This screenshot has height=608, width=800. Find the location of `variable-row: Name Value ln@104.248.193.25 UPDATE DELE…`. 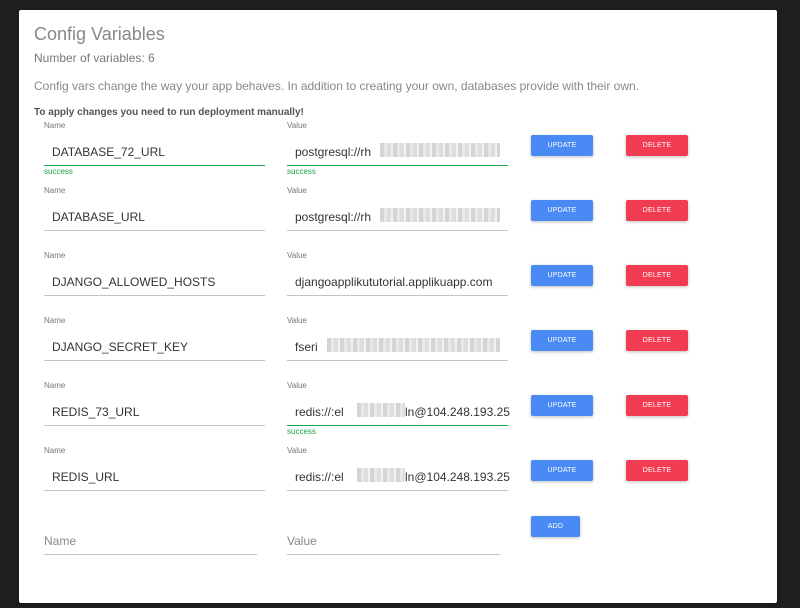

variable-row: Name Value ln@104.248.193.25 UPDATE DELE… is located at coordinates (398, 477).